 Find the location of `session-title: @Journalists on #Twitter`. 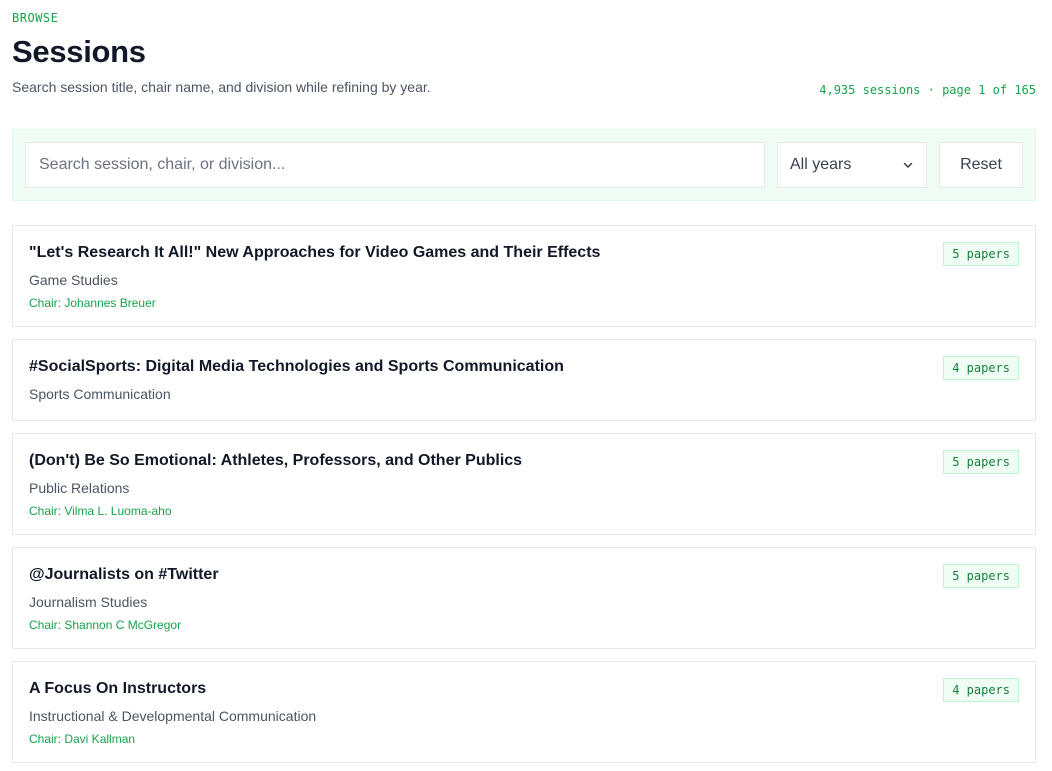

session-title: @Journalists on #Twitter is located at coordinates (124, 575).